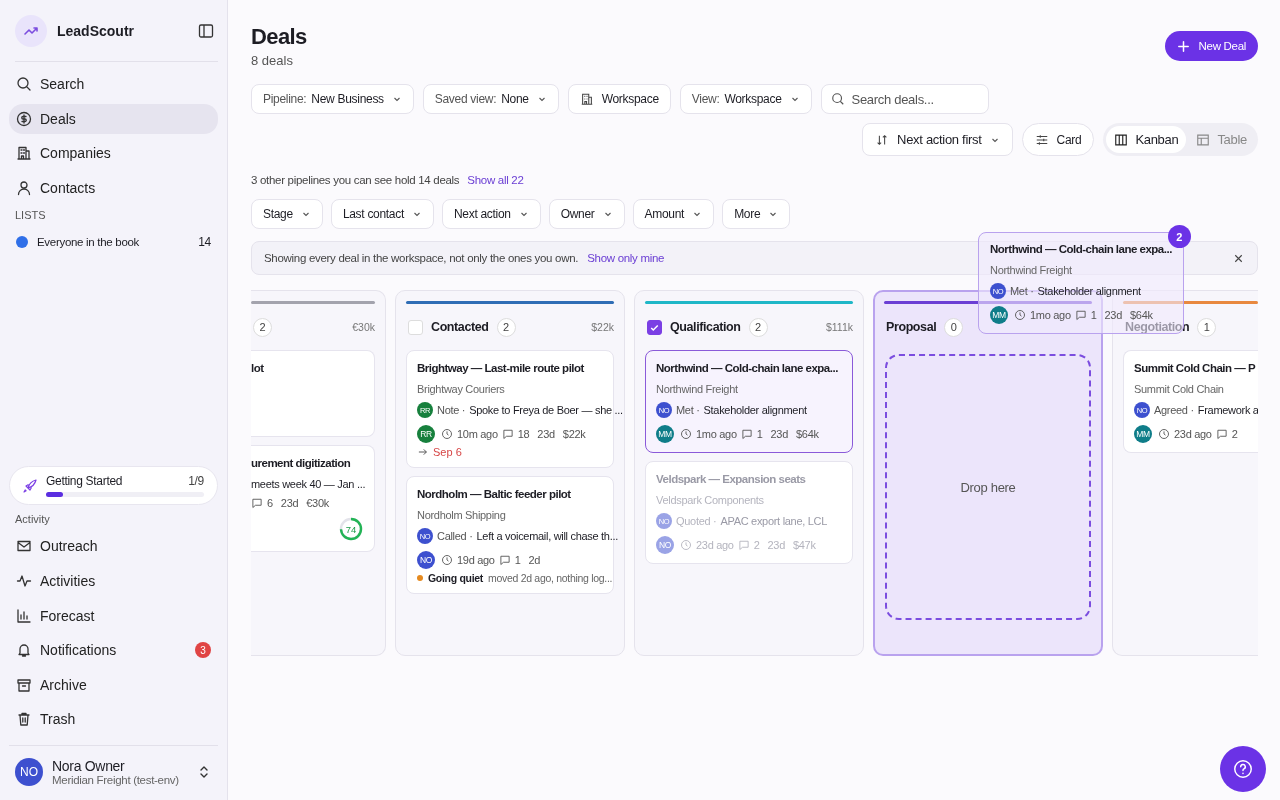  What do you see at coordinates (574, 434) in the screenshot?
I see `deal-amount: $22k` at bounding box center [574, 434].